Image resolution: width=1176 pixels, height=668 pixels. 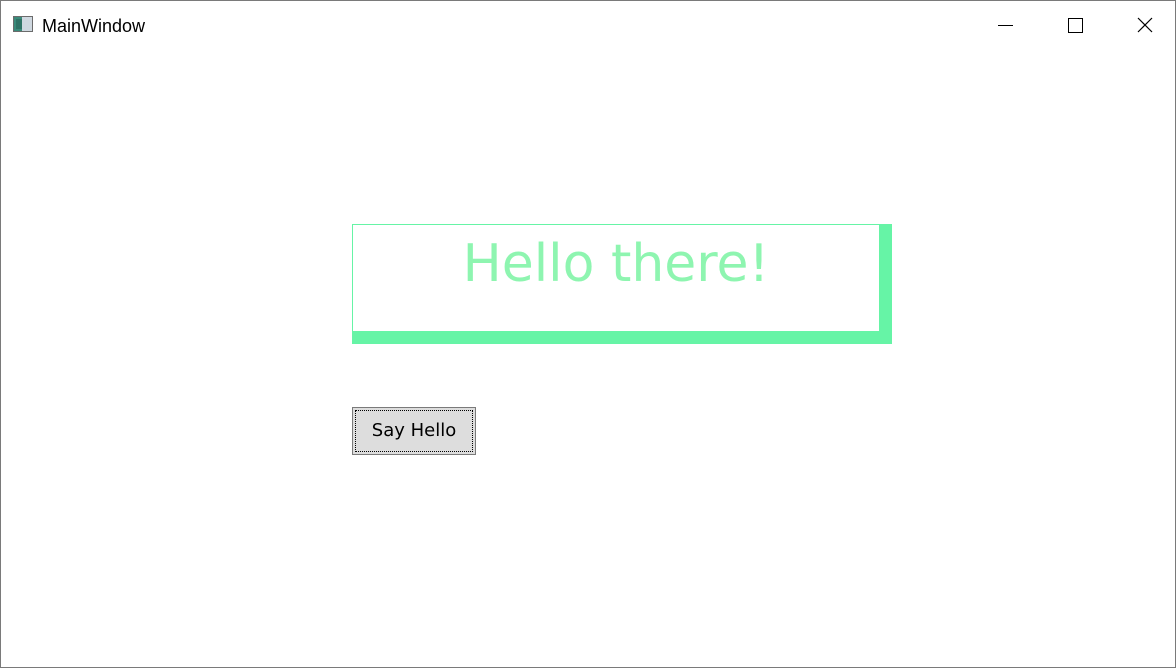 What do you see at coordinates (616, 264) in the screenshot?
I see `greeting-text: Hello there!` at bounding box center [616, 264].